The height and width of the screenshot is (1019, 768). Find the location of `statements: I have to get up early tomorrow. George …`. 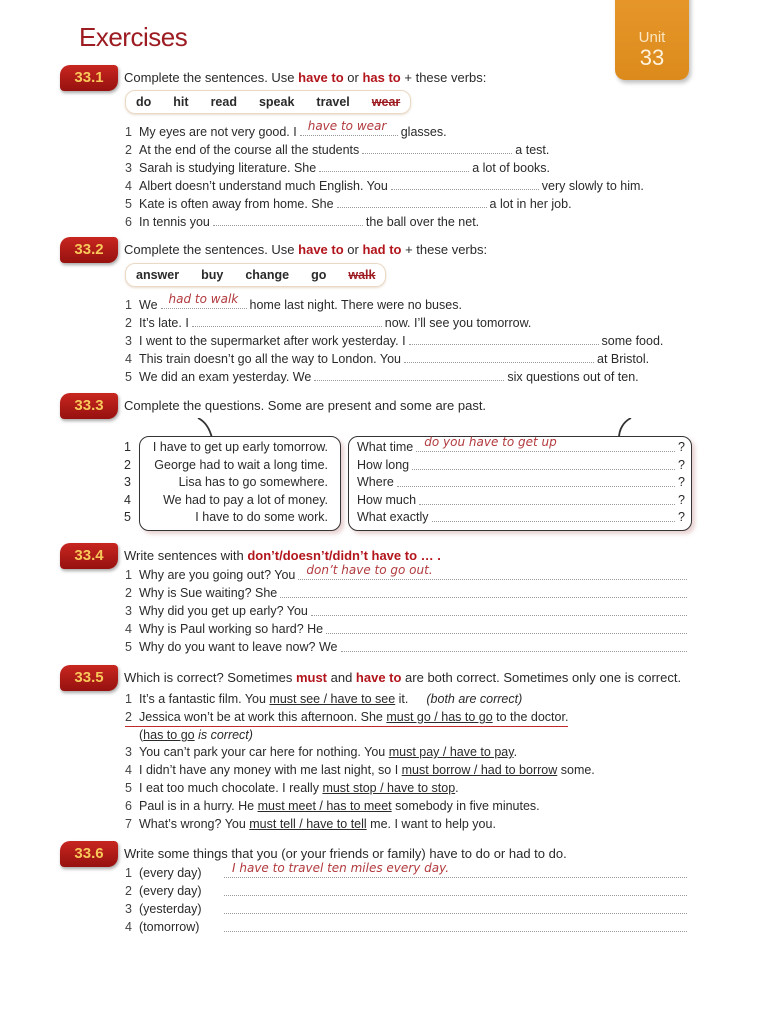

statements: I have to get up early tomorrow. George … is located at coordinates (234, 483).